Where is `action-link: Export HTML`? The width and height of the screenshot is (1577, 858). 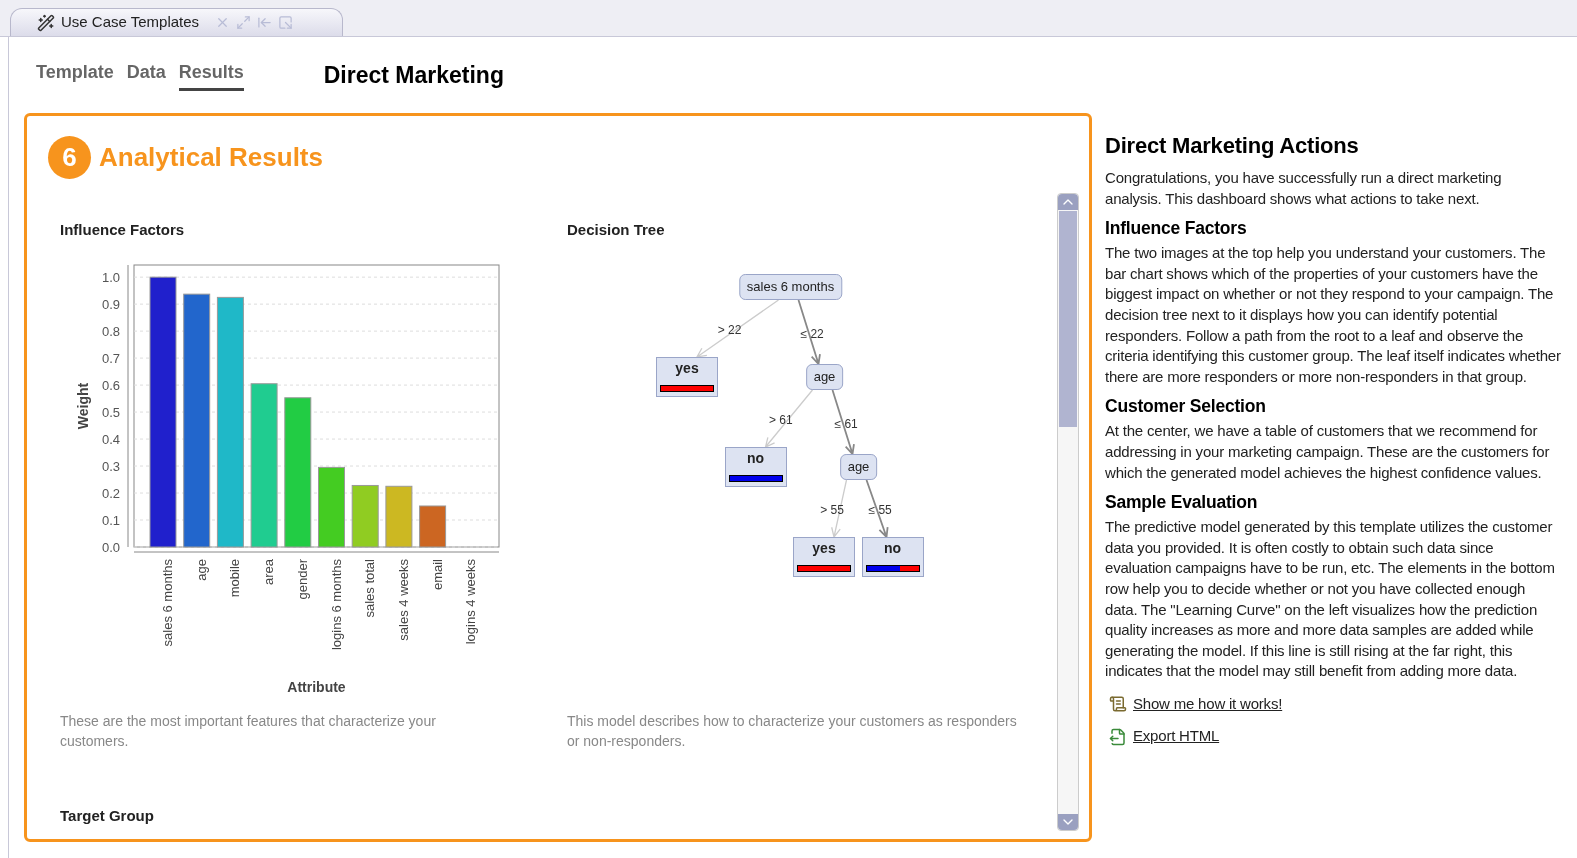
action-link: Export HTML is located at coordinates (1335, 737).